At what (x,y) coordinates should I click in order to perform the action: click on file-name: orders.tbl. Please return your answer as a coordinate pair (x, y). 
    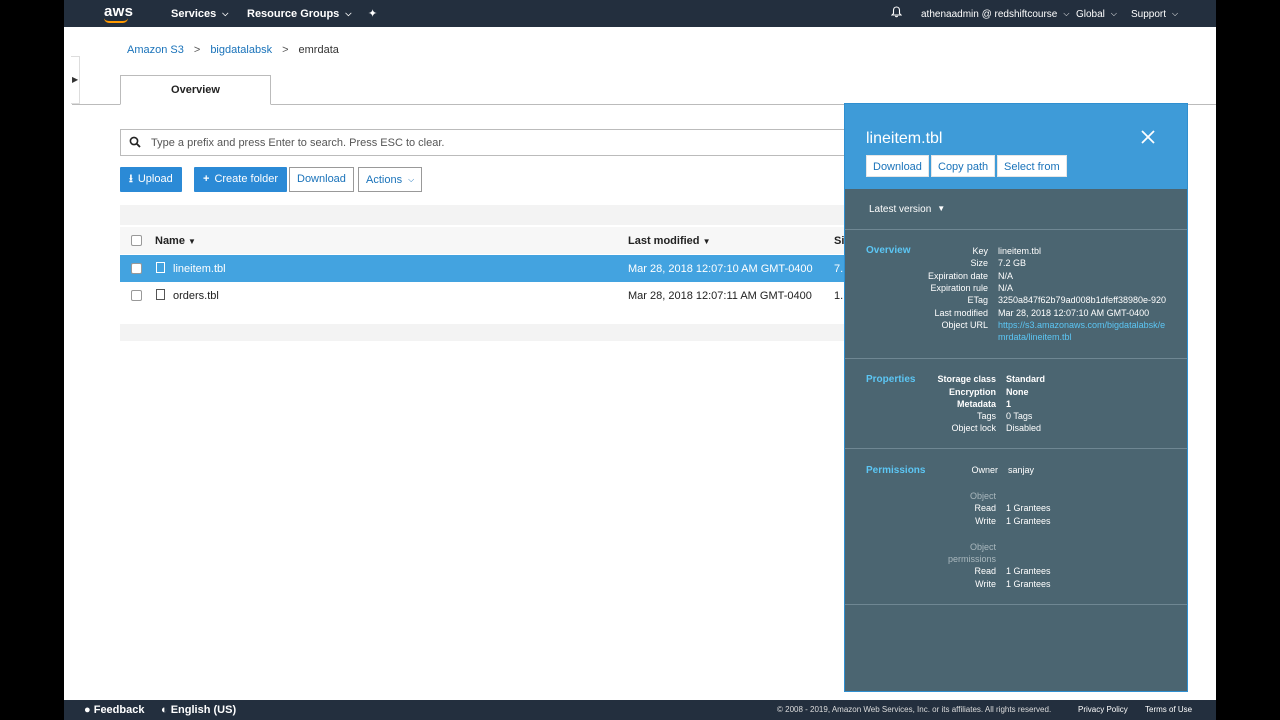
    Looking at the image, I should click on (196, 296).